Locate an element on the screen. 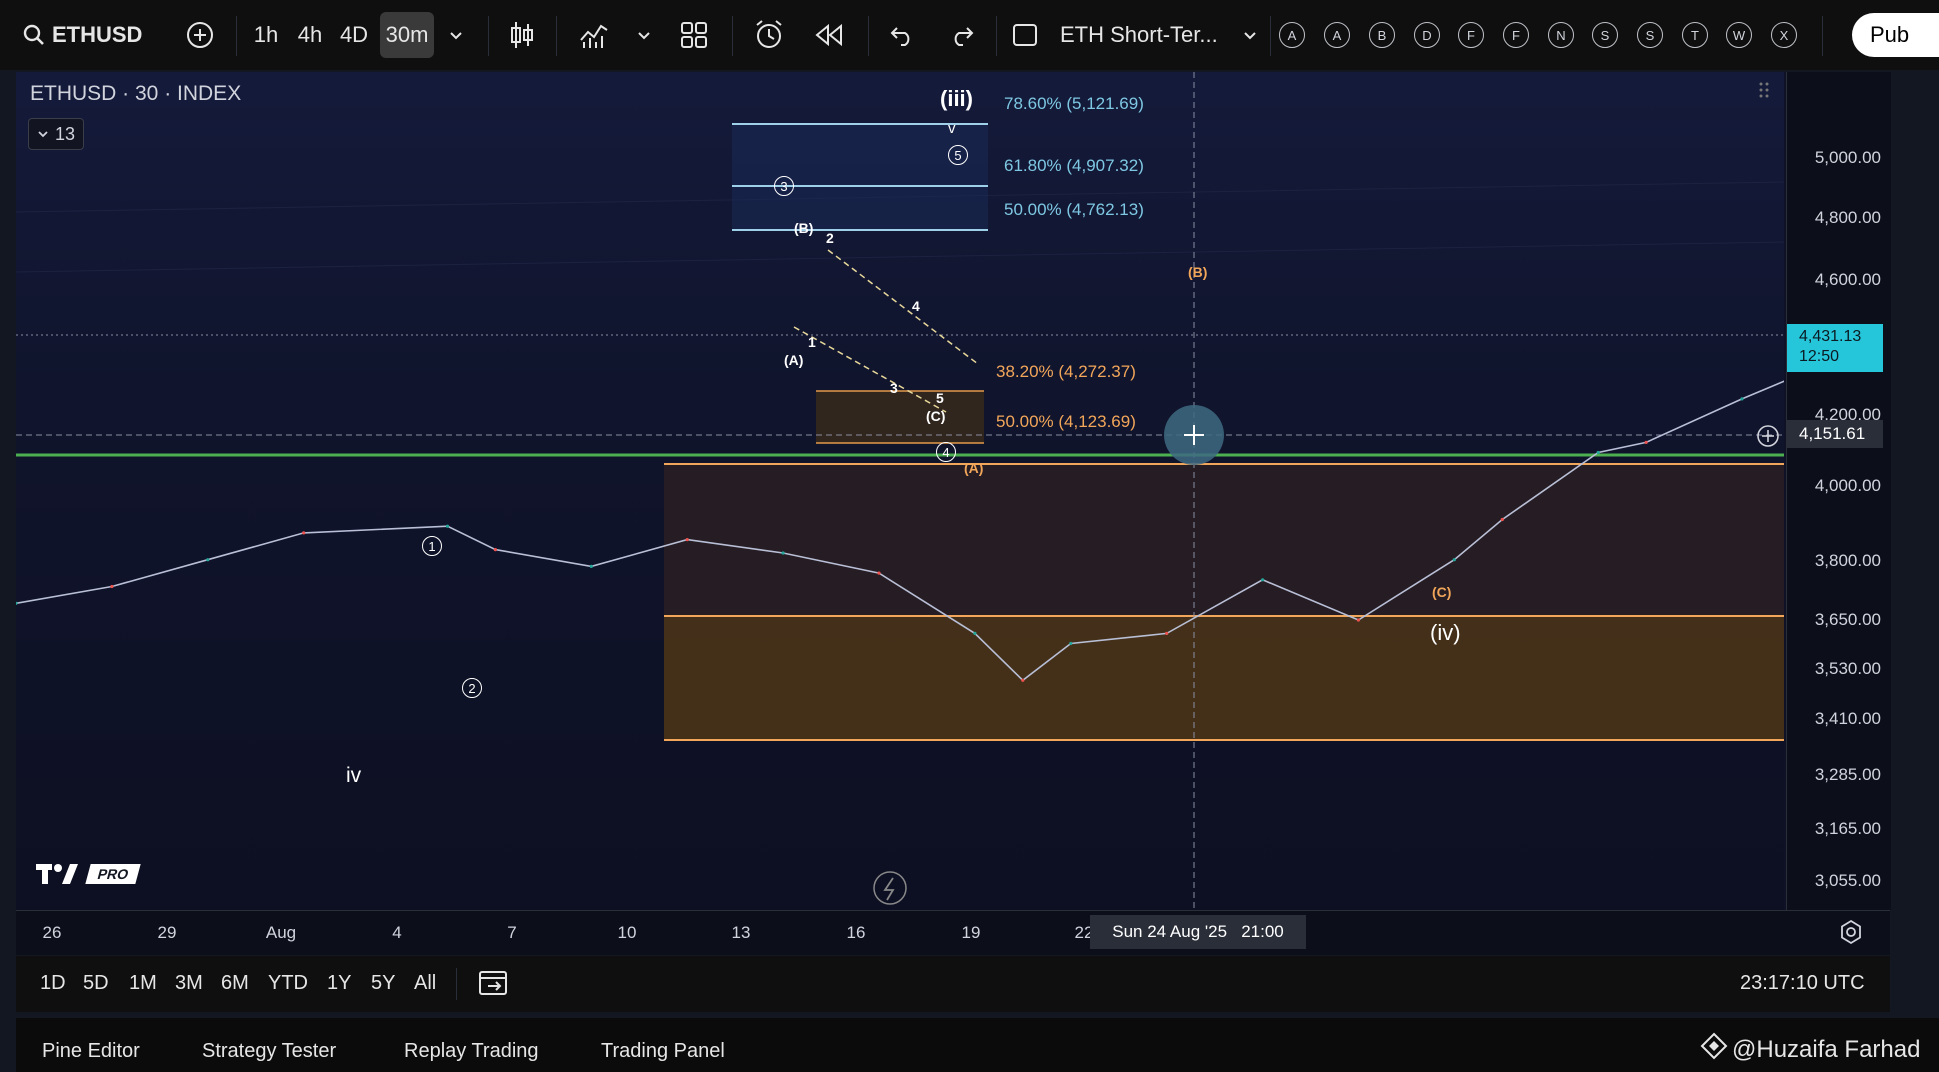 This screenshot has height=1072, width=1939. compare-symbol-button is located at coordinates (200, 35).